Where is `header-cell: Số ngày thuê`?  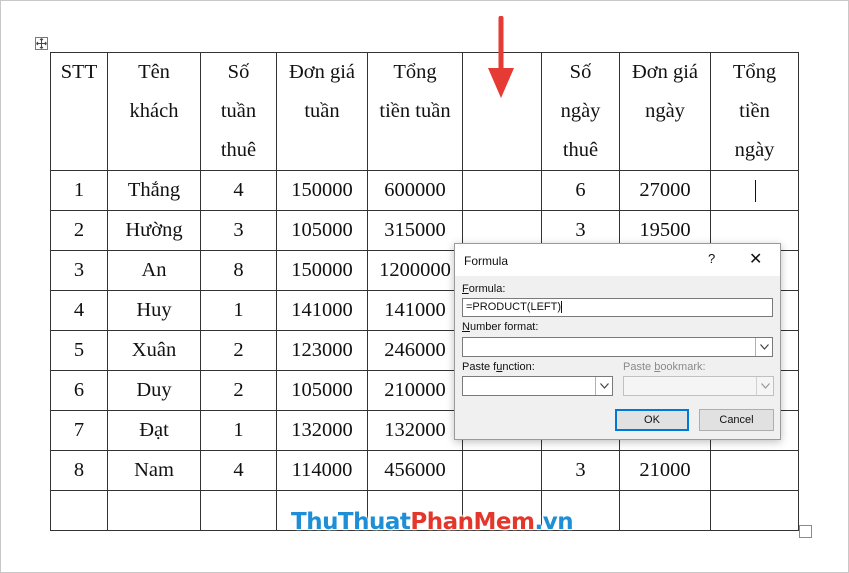 header-cell: Số ngày thuê is located at coordinates (580, 111).